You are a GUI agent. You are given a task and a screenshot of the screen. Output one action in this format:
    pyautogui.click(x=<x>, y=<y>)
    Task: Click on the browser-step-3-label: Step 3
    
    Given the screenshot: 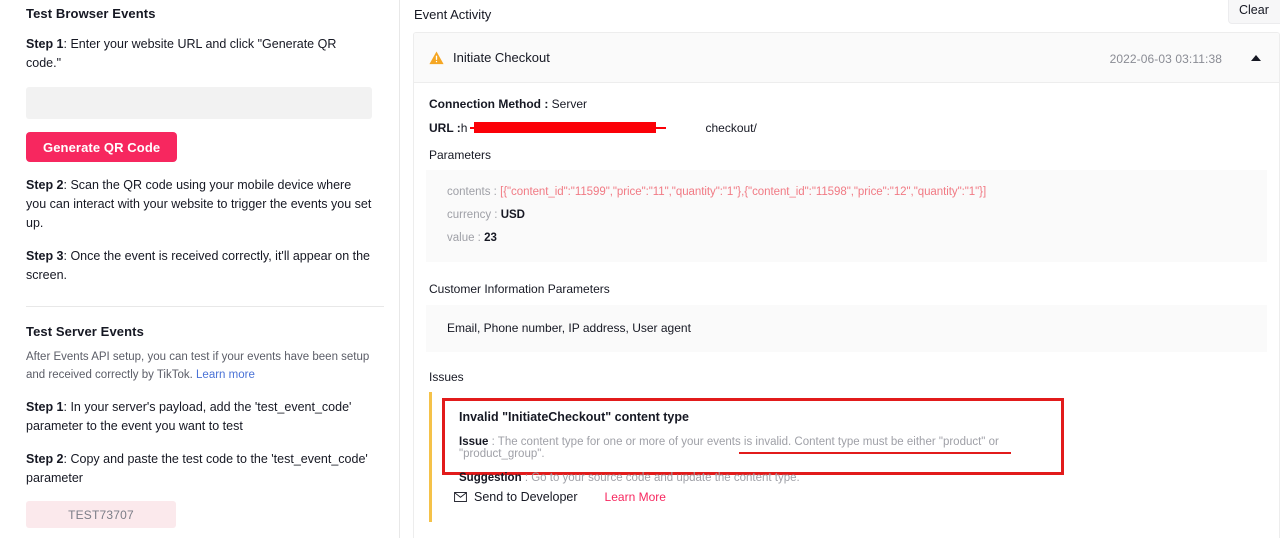 What is the action you would take?
    pyautogui.click(x=45, y=256)
    